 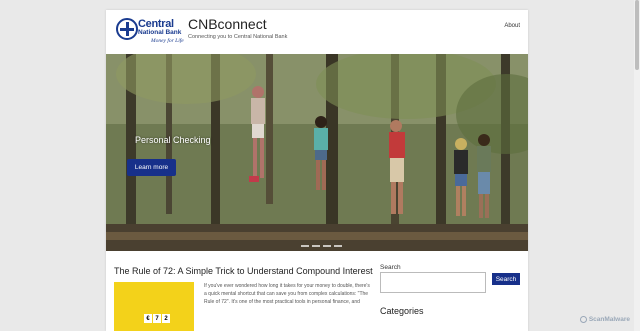 What do you see at coordinates (321, 246) in the screenshot?
I see `slider-dots` at bounding box center [321, 246].